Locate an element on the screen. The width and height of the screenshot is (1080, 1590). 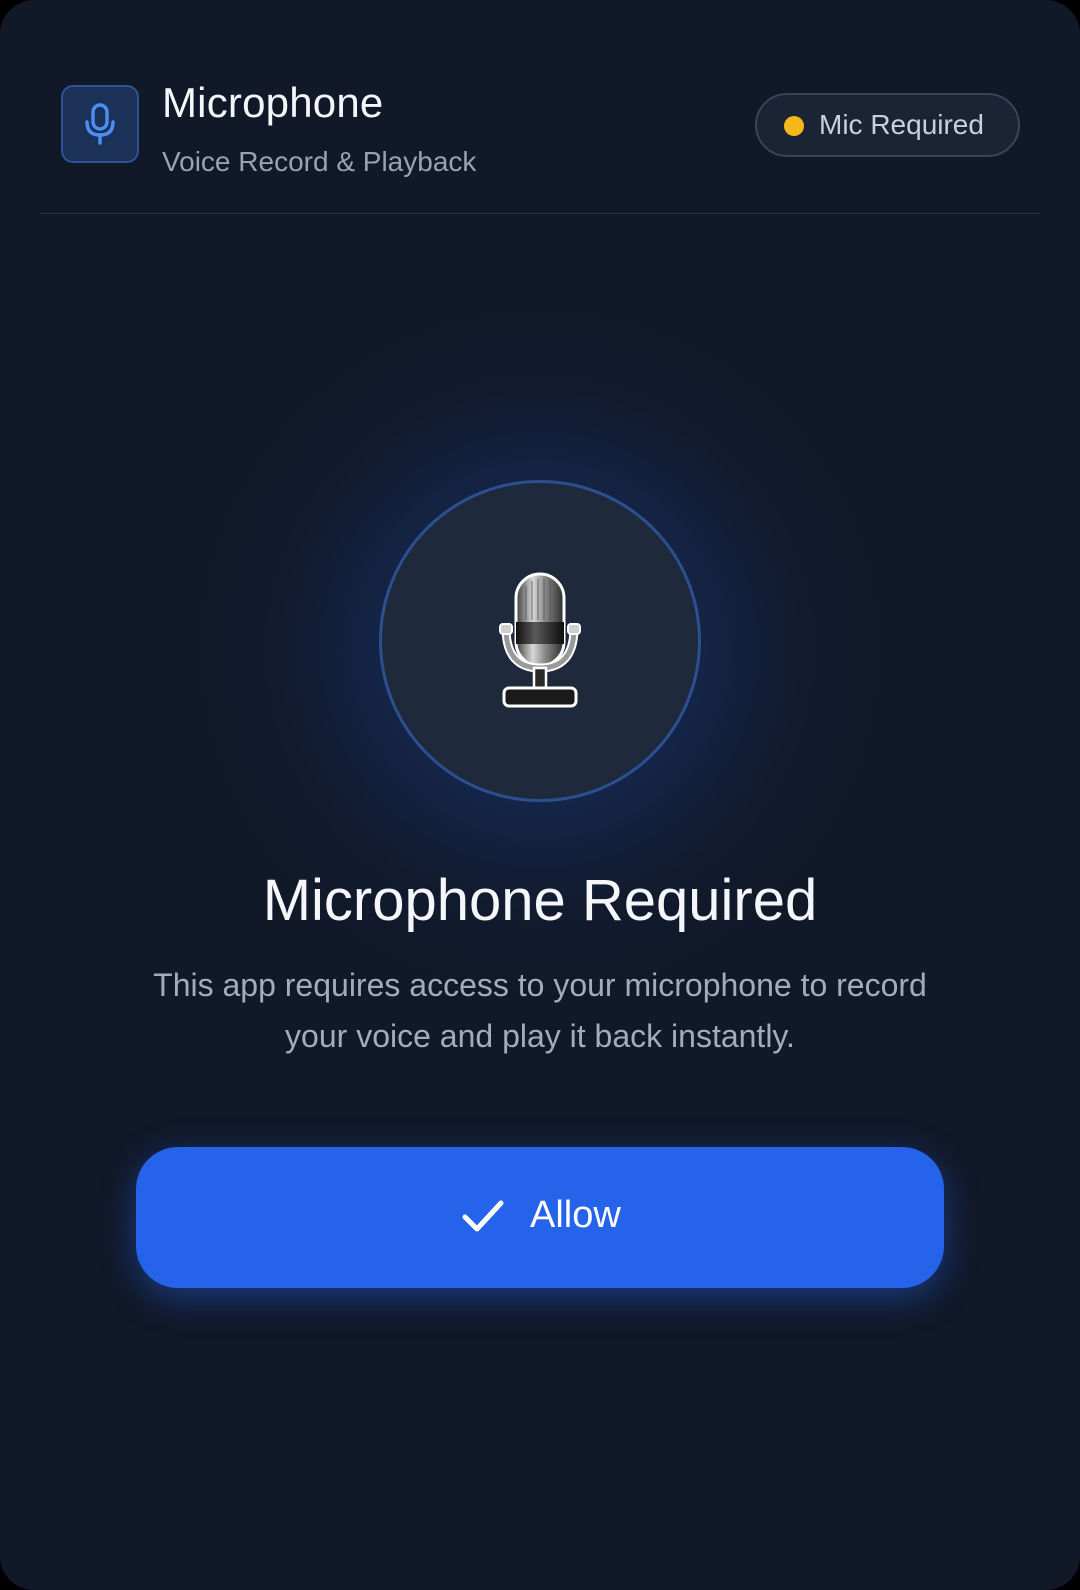
studio-microphone-icon is located at coordinates (540, 640).